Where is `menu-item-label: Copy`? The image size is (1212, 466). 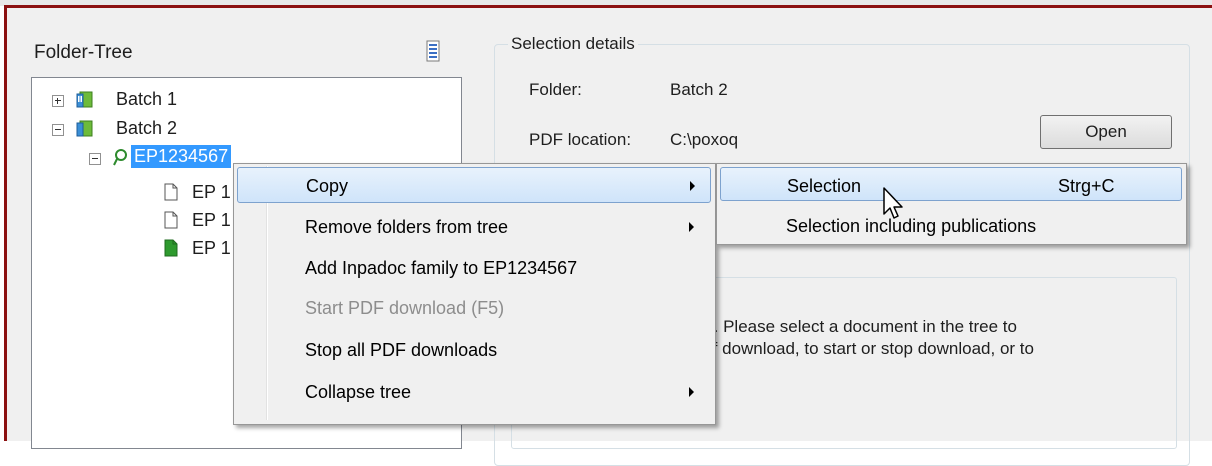
menu-item-label: Copy is located at coordinates (327, 186).